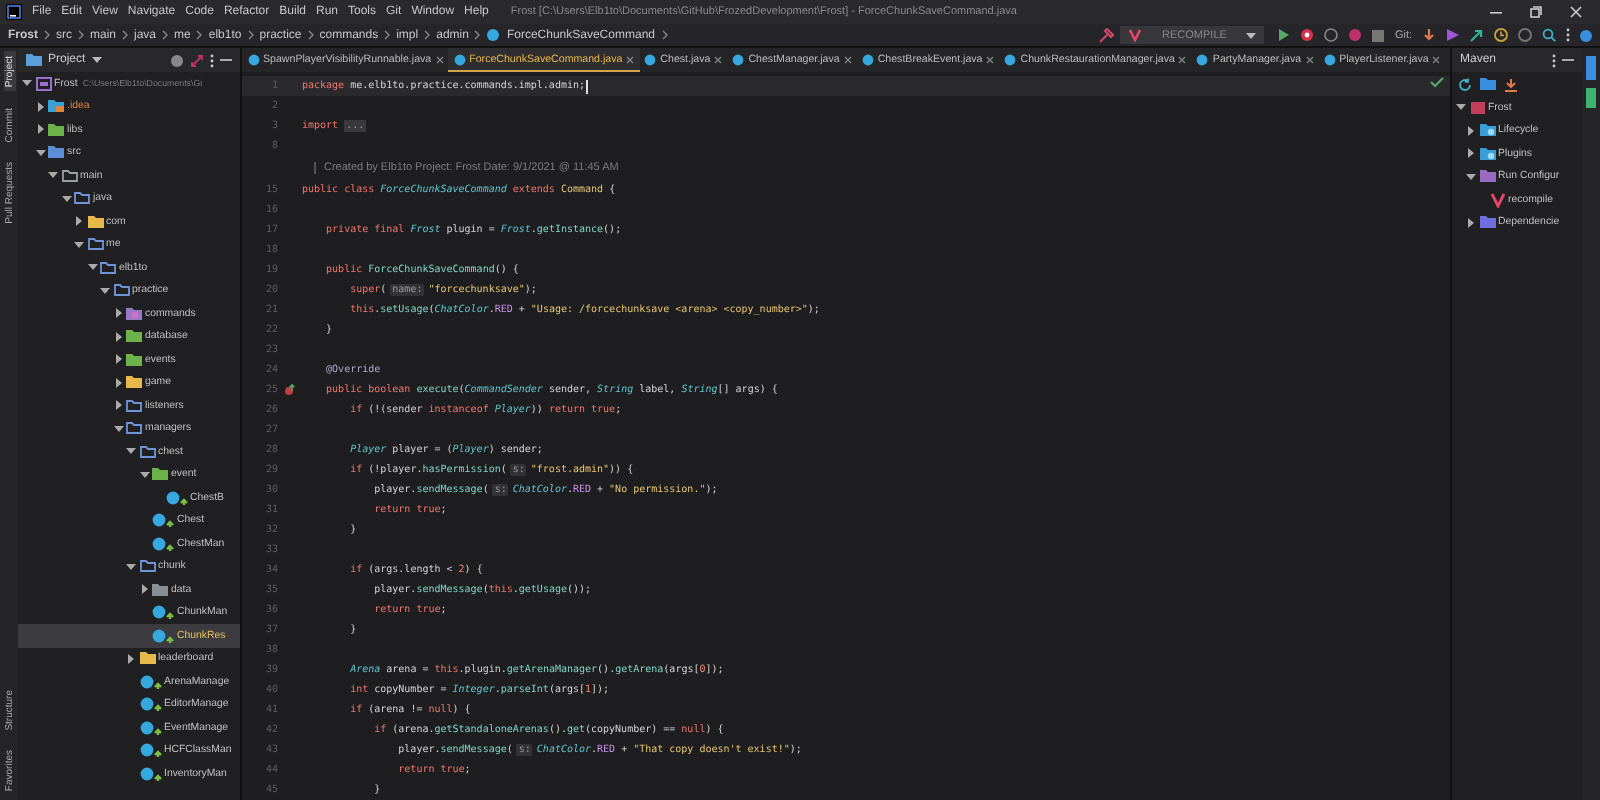 This screenshot has width=1600, height=800. Describe the element at coordinates (1284, 35) in the screenshot. I see `run-icon` at that location.